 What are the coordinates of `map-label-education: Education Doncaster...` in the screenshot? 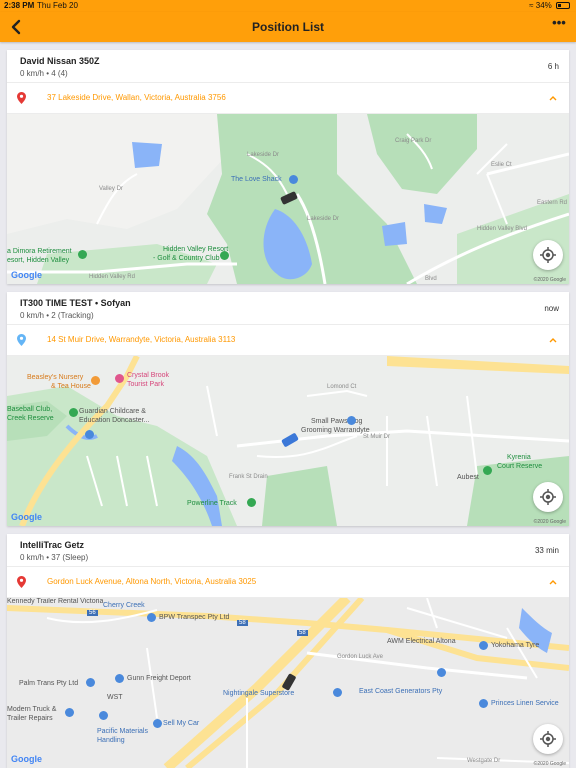 It's located at (114, 420).